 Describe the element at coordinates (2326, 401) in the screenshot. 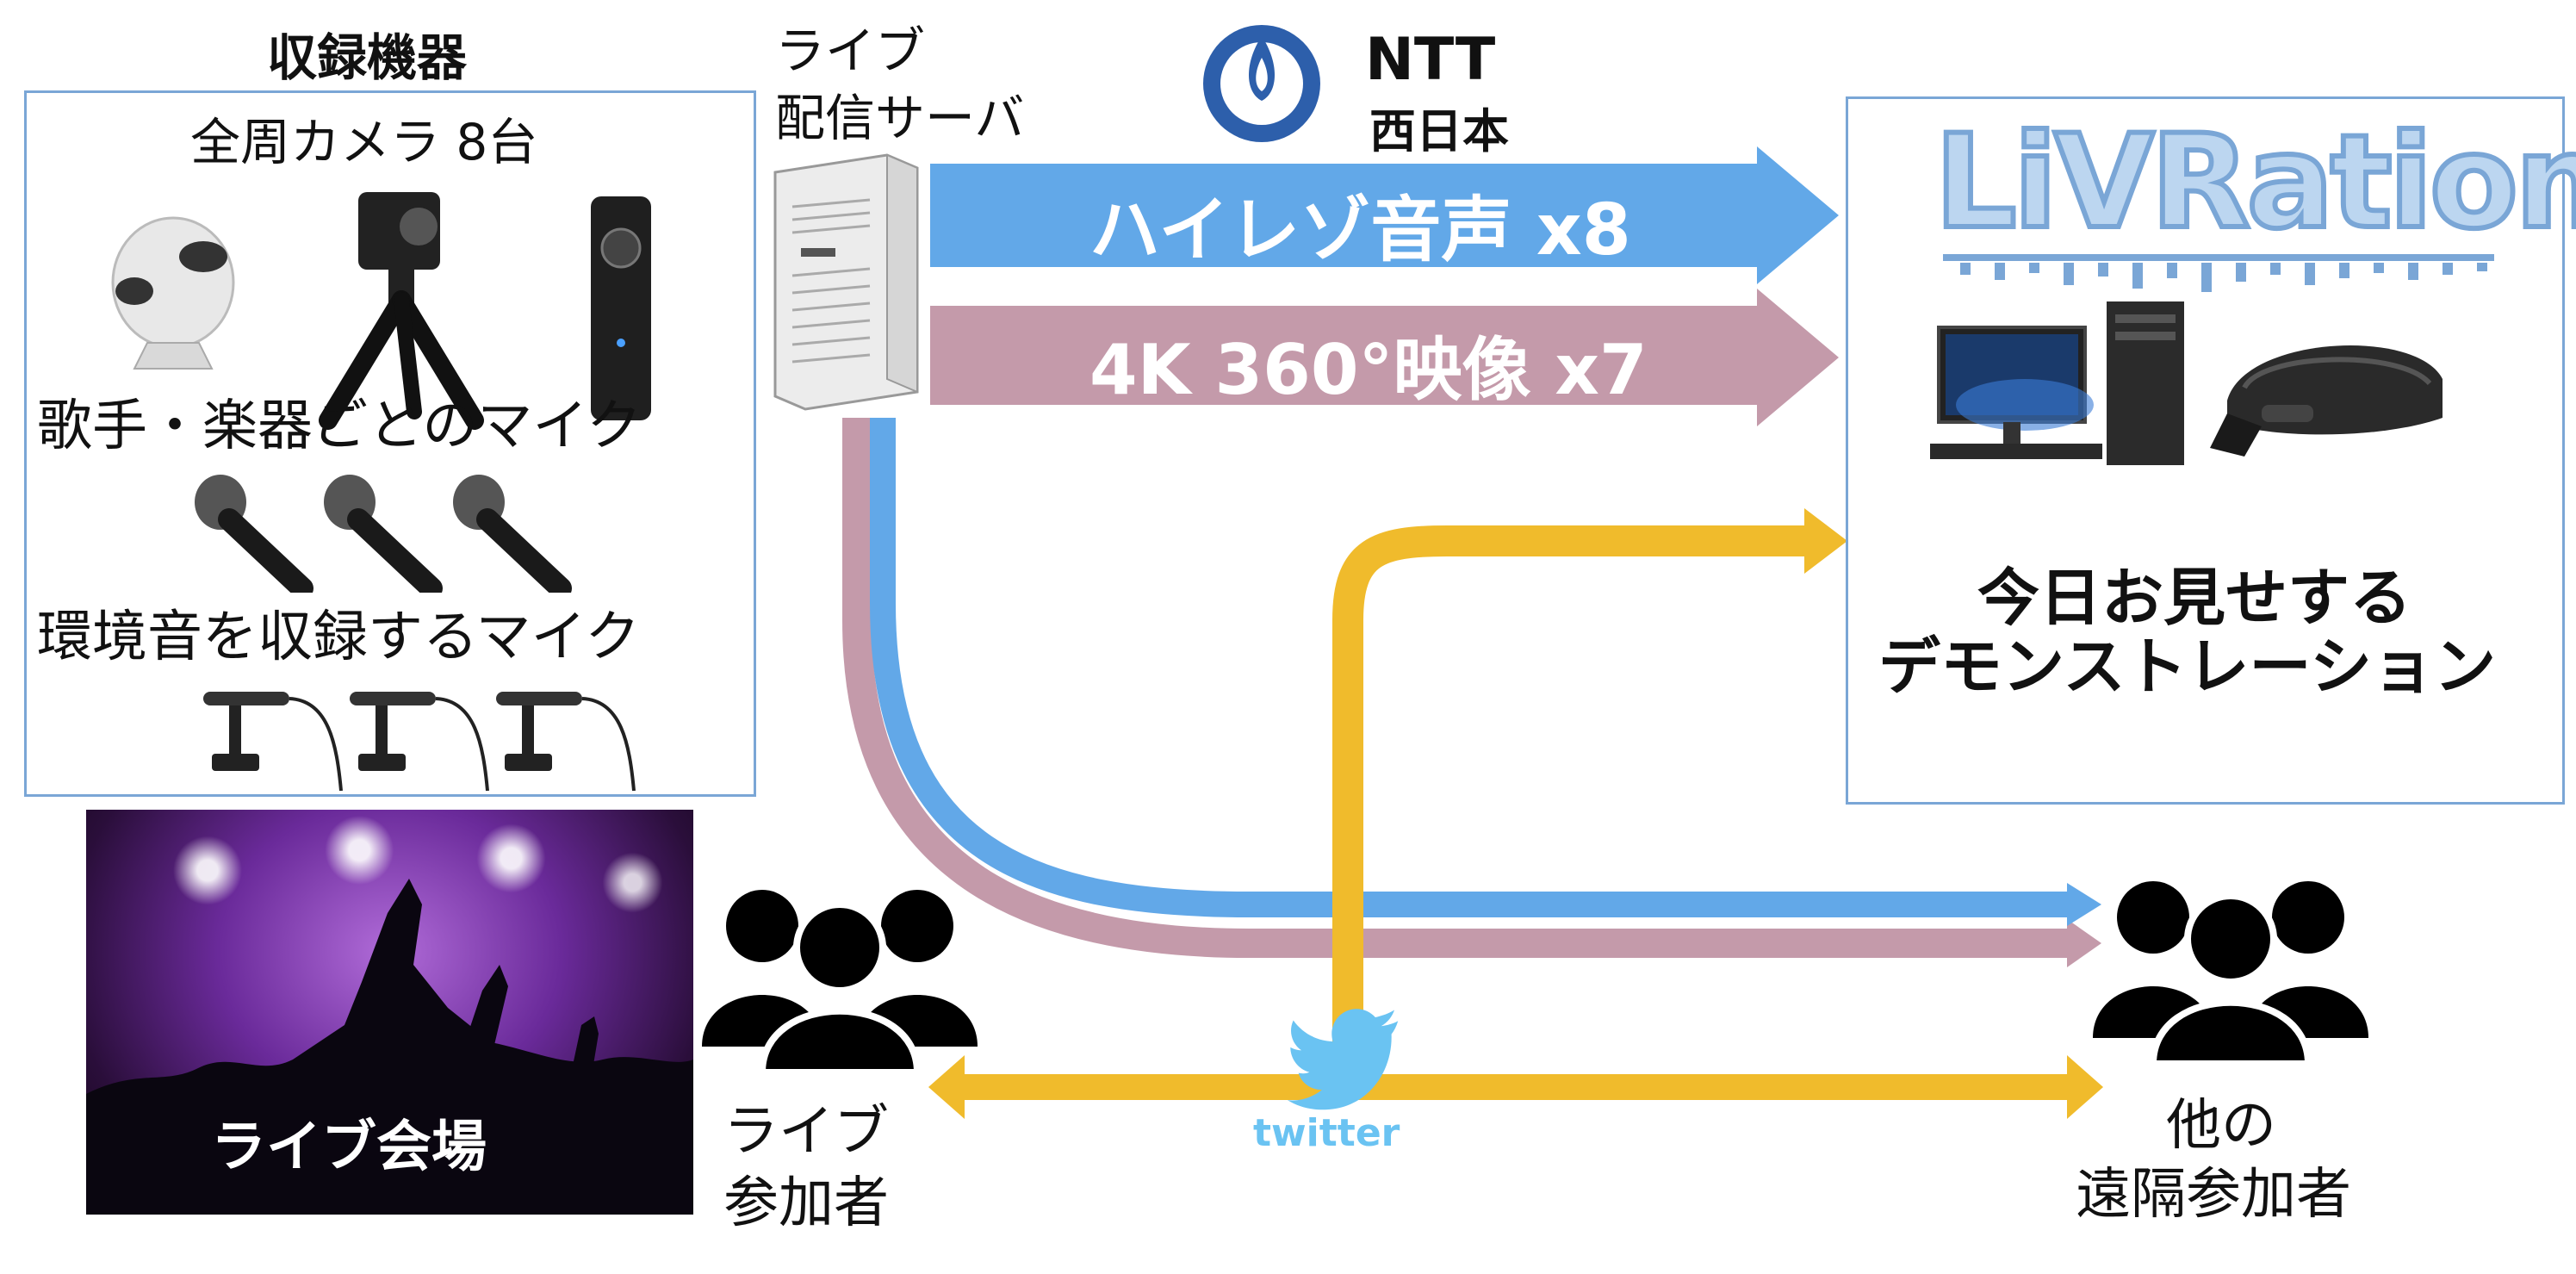

I see `vr-headset-icon` at that location.